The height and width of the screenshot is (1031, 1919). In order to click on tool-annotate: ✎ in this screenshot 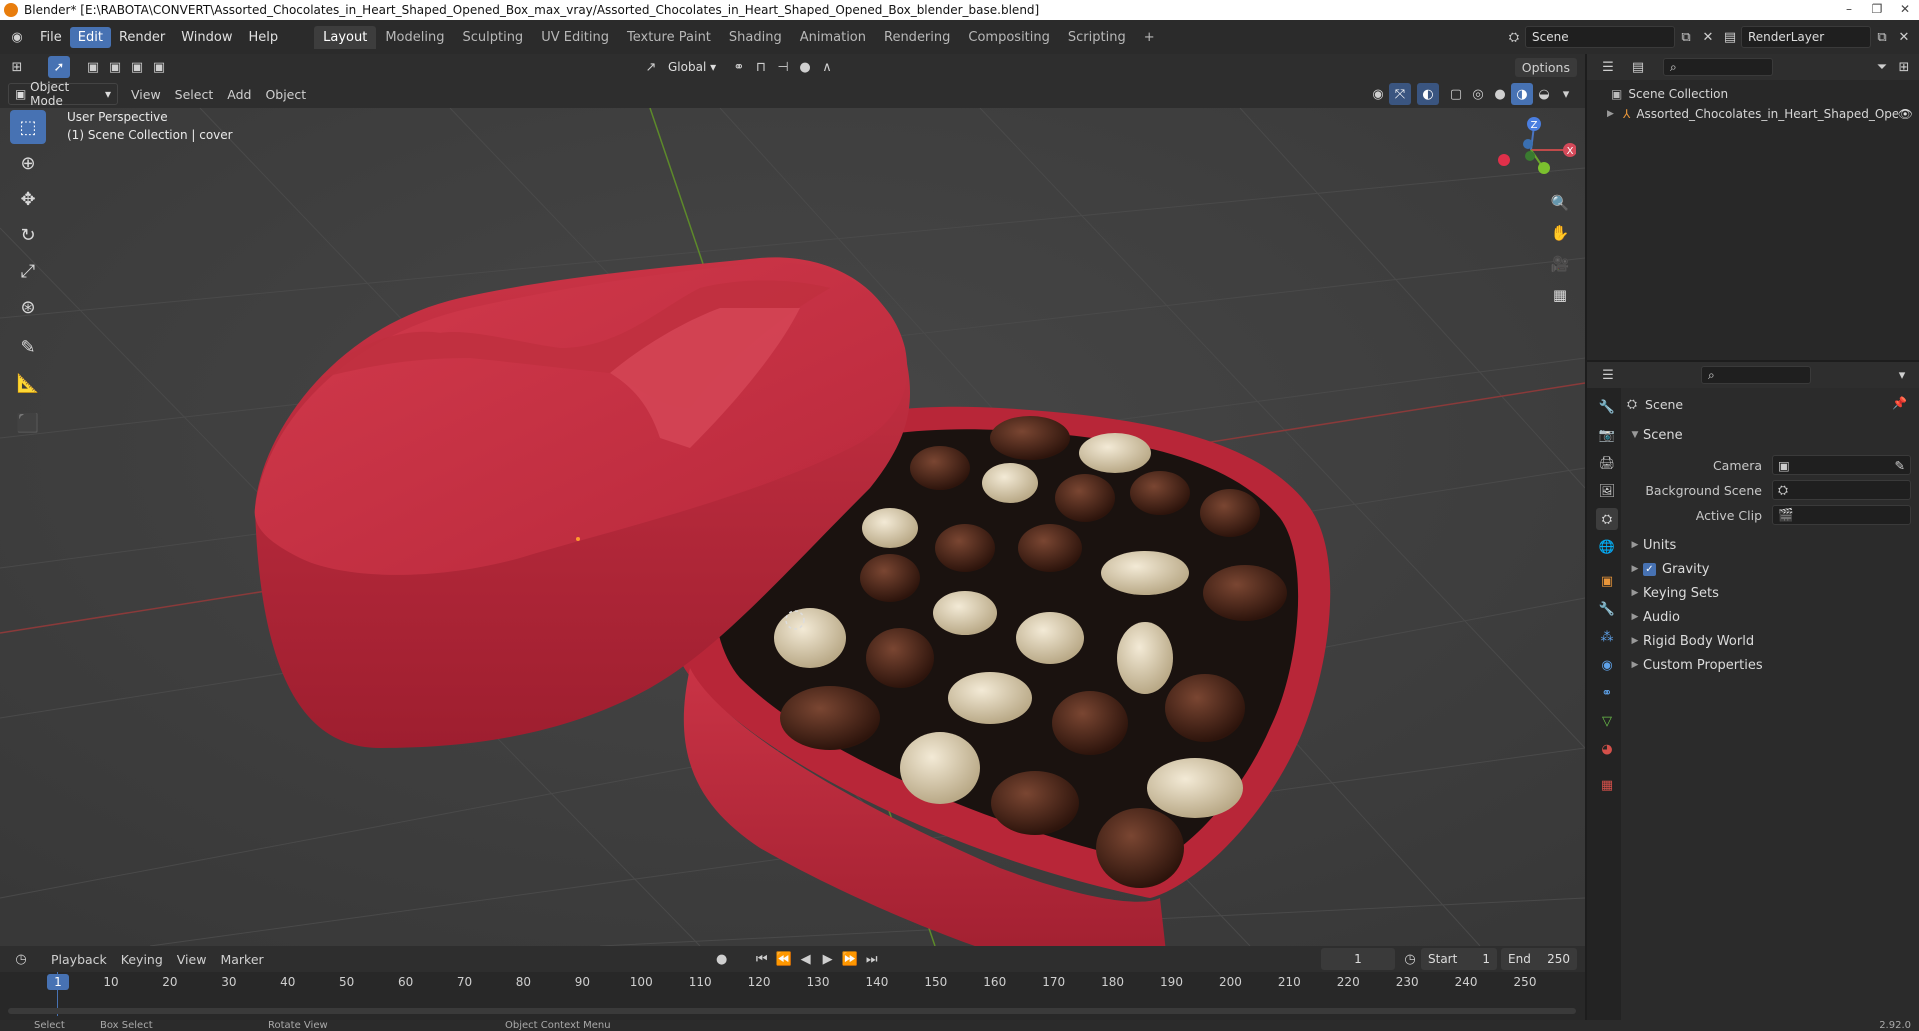, I will do `click(28, 347)`.